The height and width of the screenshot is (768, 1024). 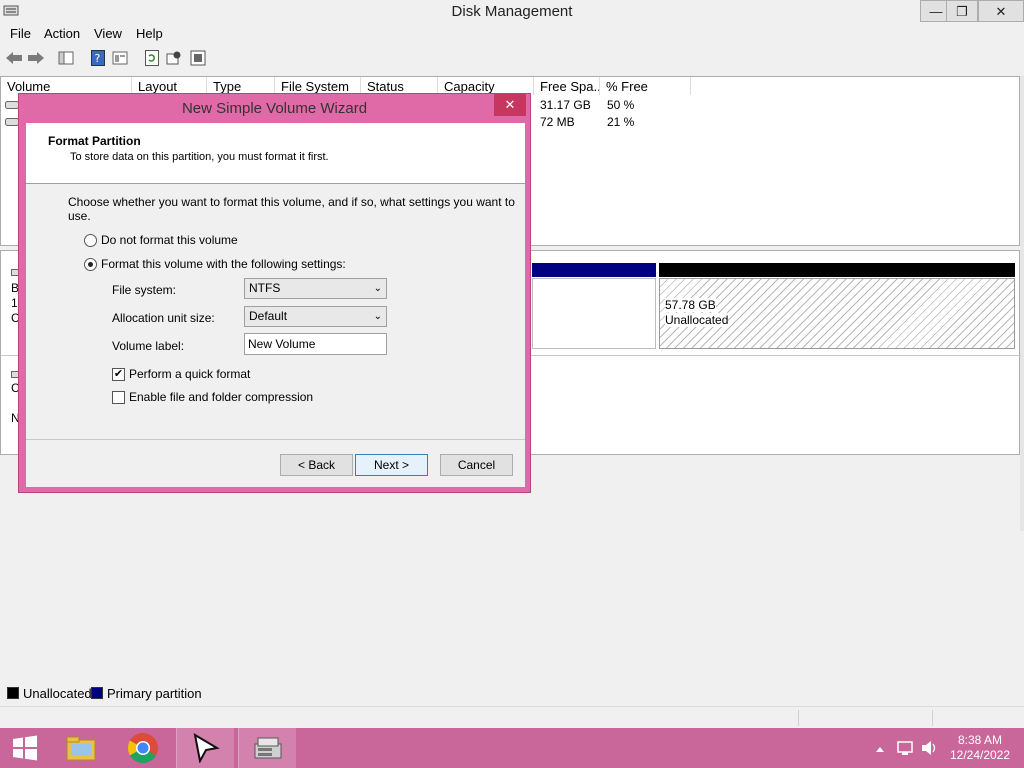 What do you see at coordinates (690, 305) in the screenshot?
I see `unallocated-size: 57.78 GB` at bounding box center [690, 305].